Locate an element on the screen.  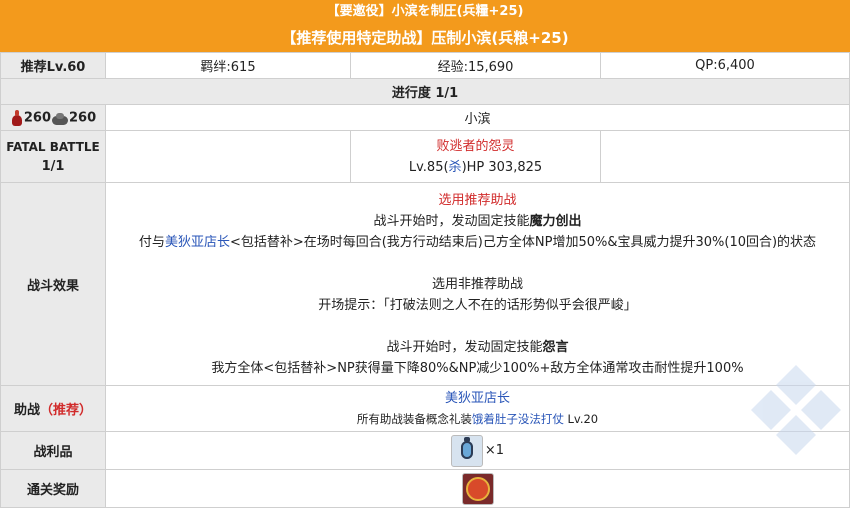
location-name: 小滨 is located at coordinates (477, 117).